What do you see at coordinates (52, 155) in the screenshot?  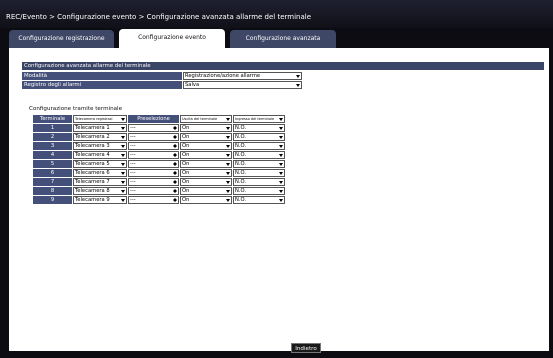 I see `terminal-number: 4` at bounding box center [52, 155].